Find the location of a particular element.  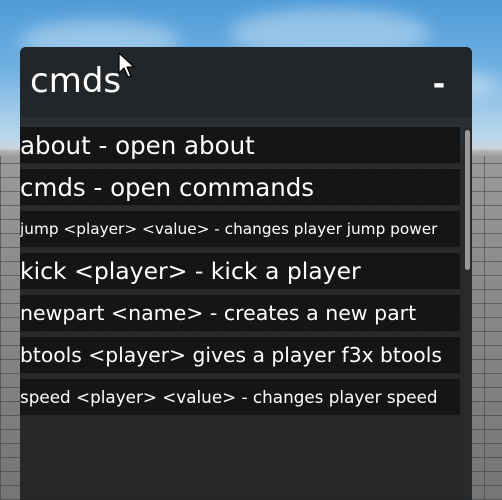

command-row-cmds: cmds - open commands is located at coordinates (240, 187).